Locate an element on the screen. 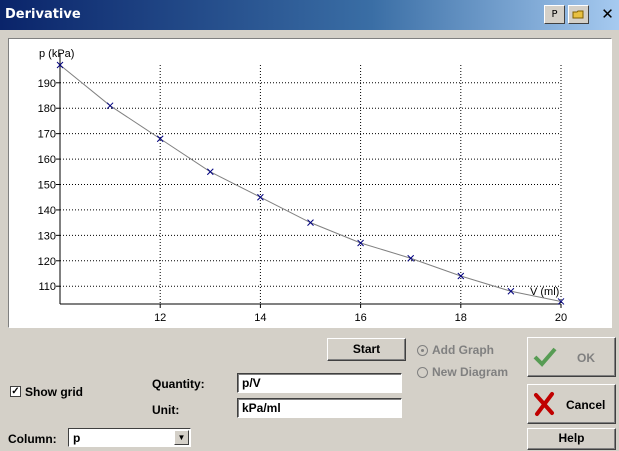  quantity-label: Quantity: is located at coordinates (178, 384).